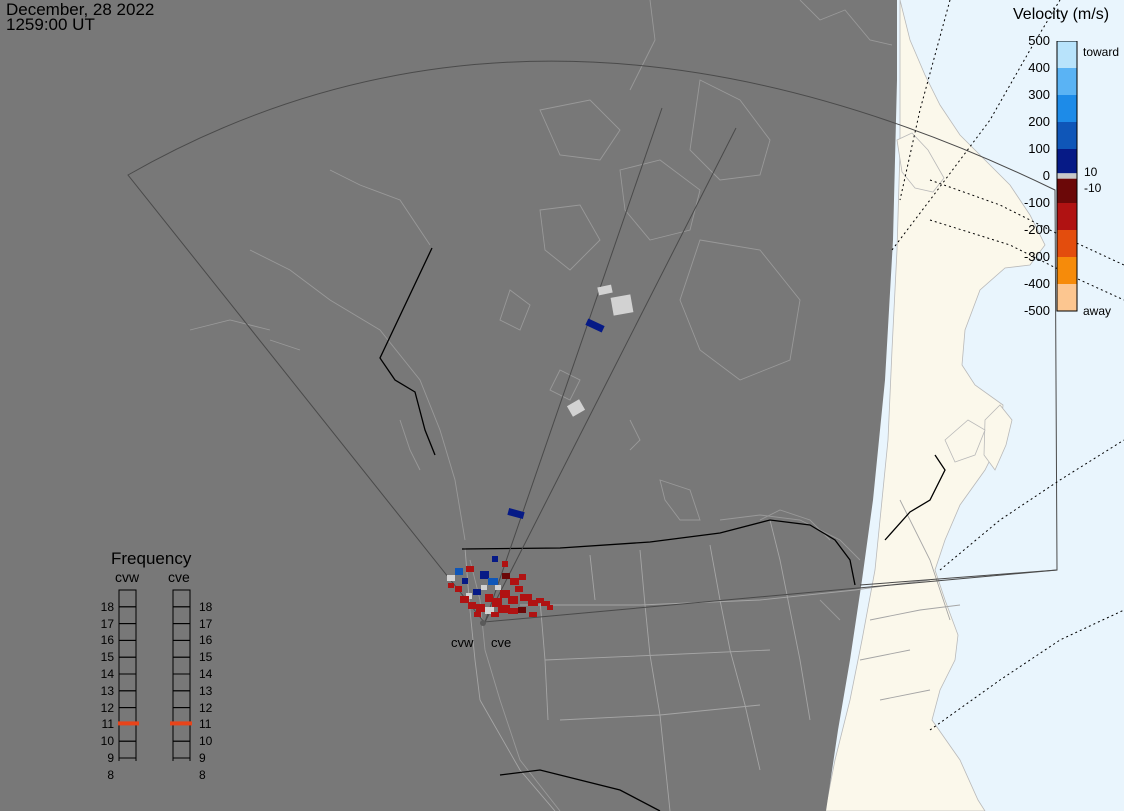 This screenshot has height=811, width=1124. What do you see at coordinates (462, 642) in the screenshot?
I see `radar-site-label-cvw: cvw` at bounding box center [462, 642].